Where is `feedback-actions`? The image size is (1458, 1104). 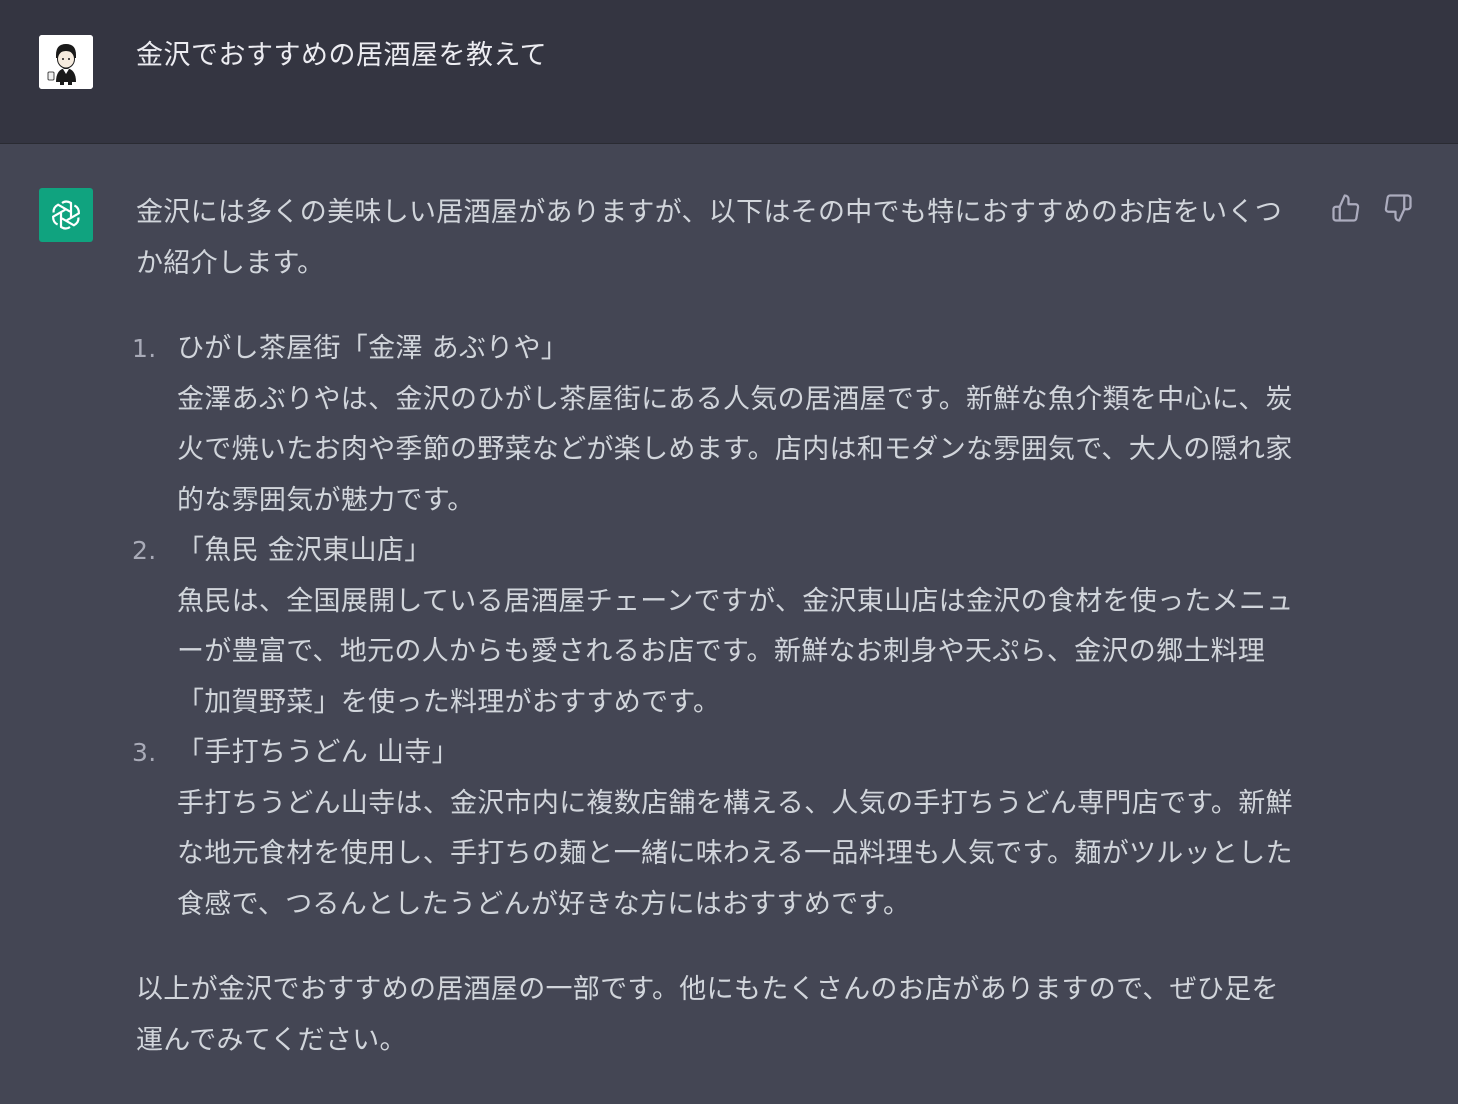
feedback-actions is located at coordinates (1372, 210).